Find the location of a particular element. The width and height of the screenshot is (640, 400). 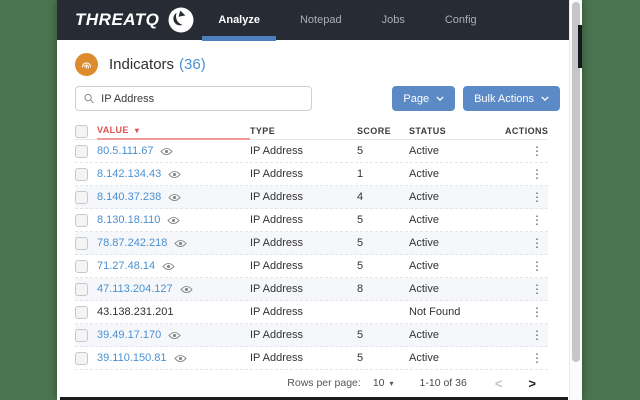

tab-config: Config is located at coordinates (461, 20).